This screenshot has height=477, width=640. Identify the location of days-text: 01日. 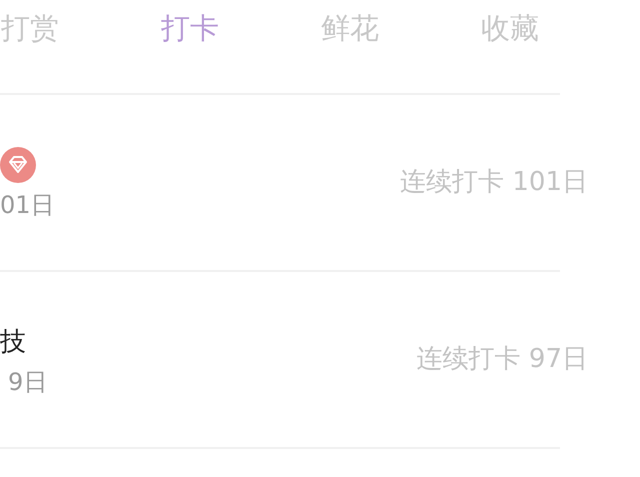
(27, 205).